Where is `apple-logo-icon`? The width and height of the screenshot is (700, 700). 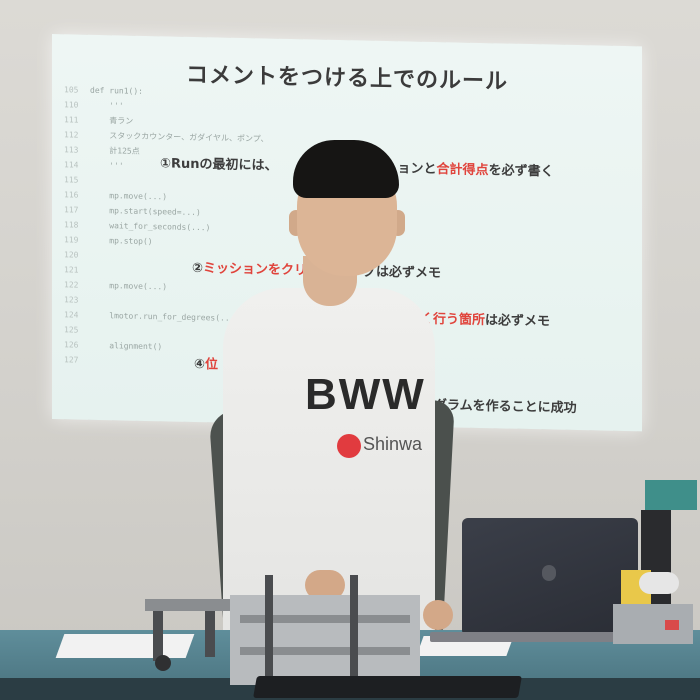 apple-logo-icon is located at coordinates (549, 573).